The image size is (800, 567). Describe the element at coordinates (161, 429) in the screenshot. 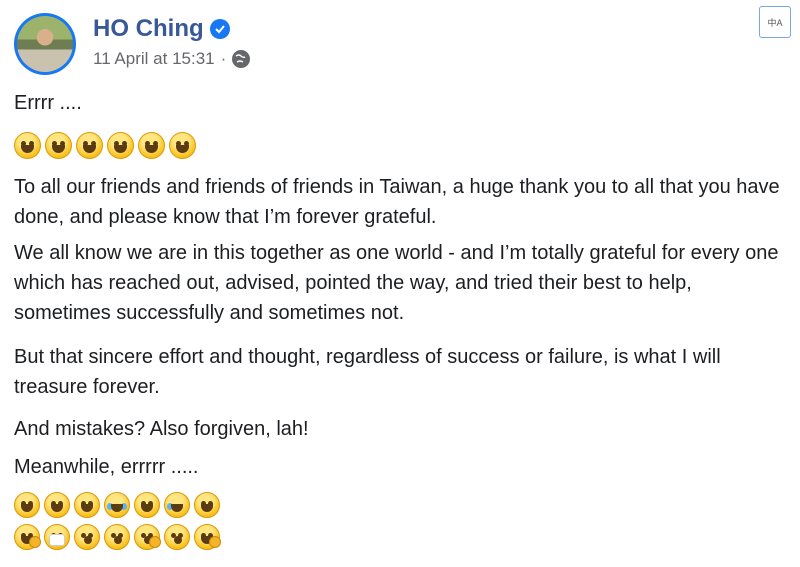

I see `post-paragraph-mistakes: And mistakes? Also forgiven, lah!` at that location.